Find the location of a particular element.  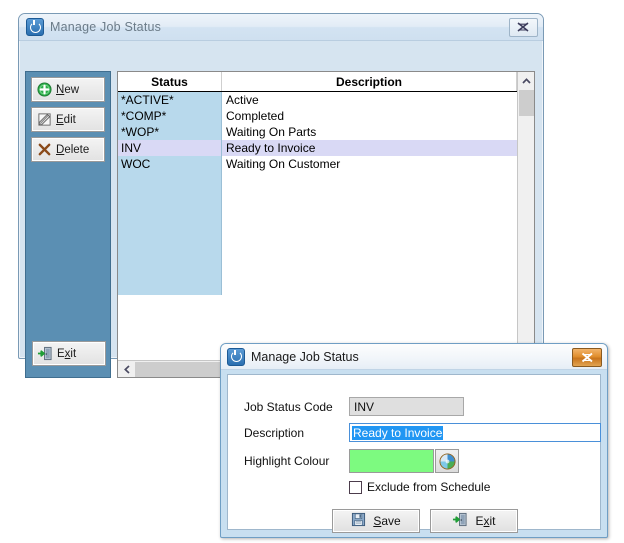

vertical-scrollbar-thumb is located at coordinates (526, 103).